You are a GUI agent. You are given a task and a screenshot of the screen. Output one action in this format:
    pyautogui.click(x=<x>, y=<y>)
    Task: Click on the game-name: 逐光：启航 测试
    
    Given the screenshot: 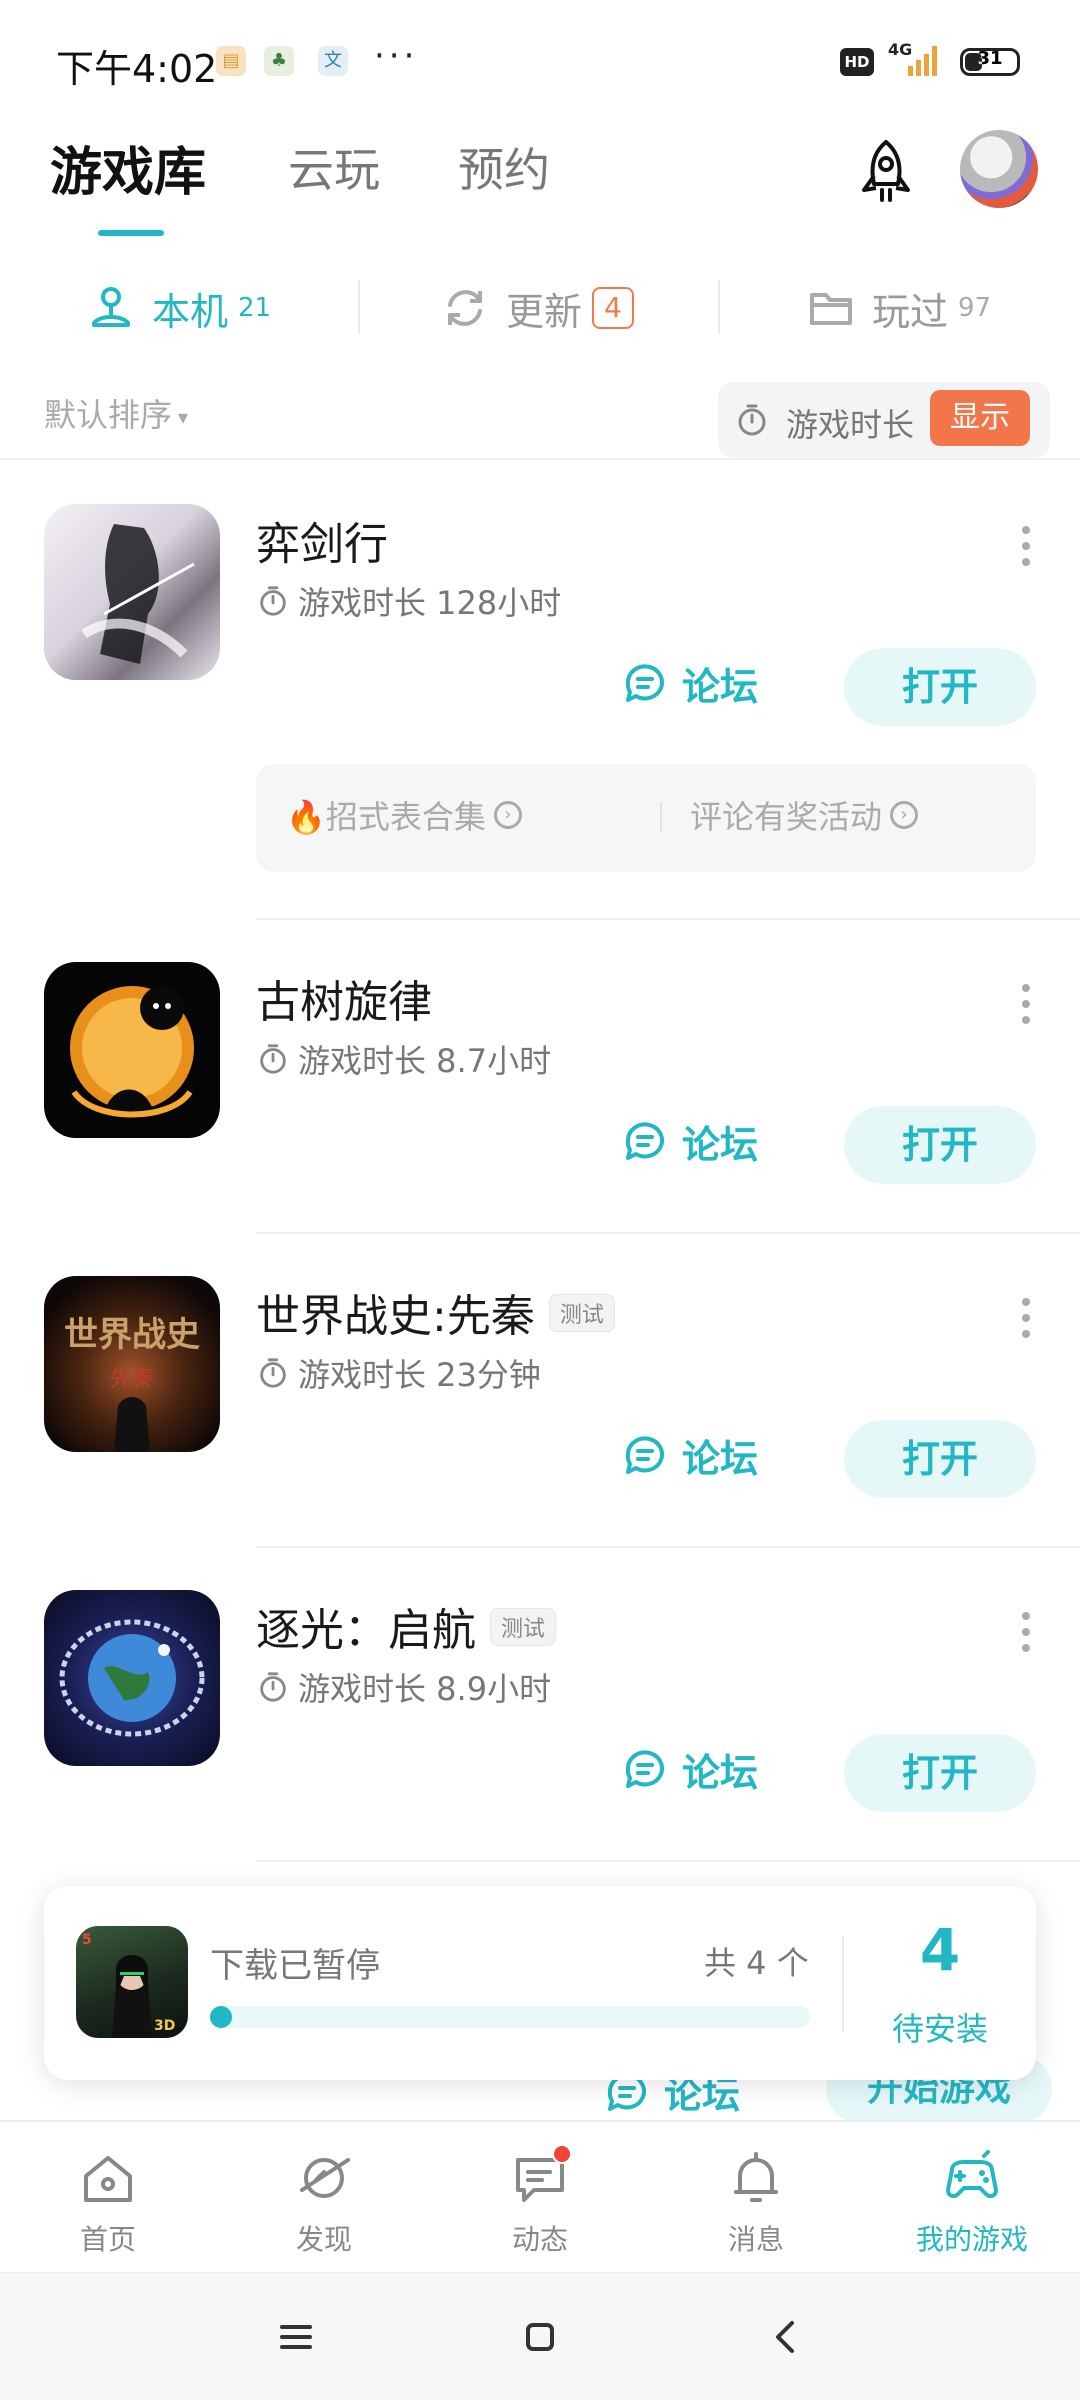 What is the action you would take?
    pyautogui.click(x=406, y=1626)
    